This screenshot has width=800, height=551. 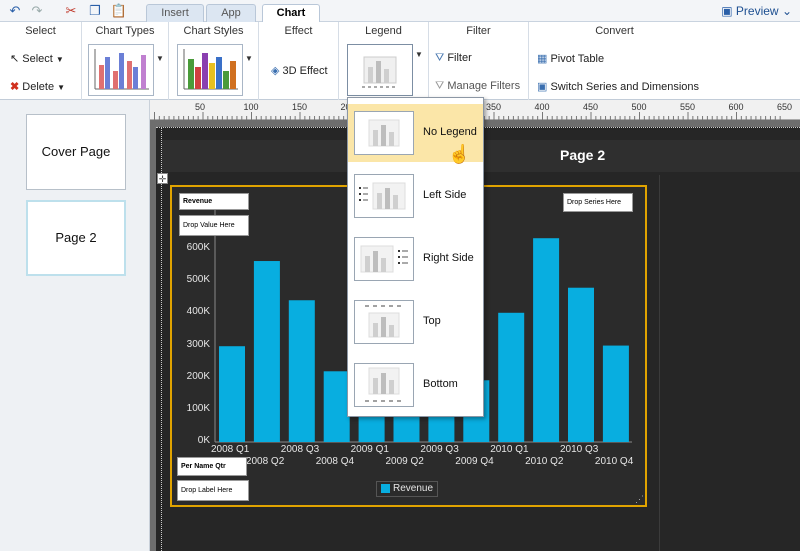 I want to click on ruler-label: 450, so click(x=591, y=107).